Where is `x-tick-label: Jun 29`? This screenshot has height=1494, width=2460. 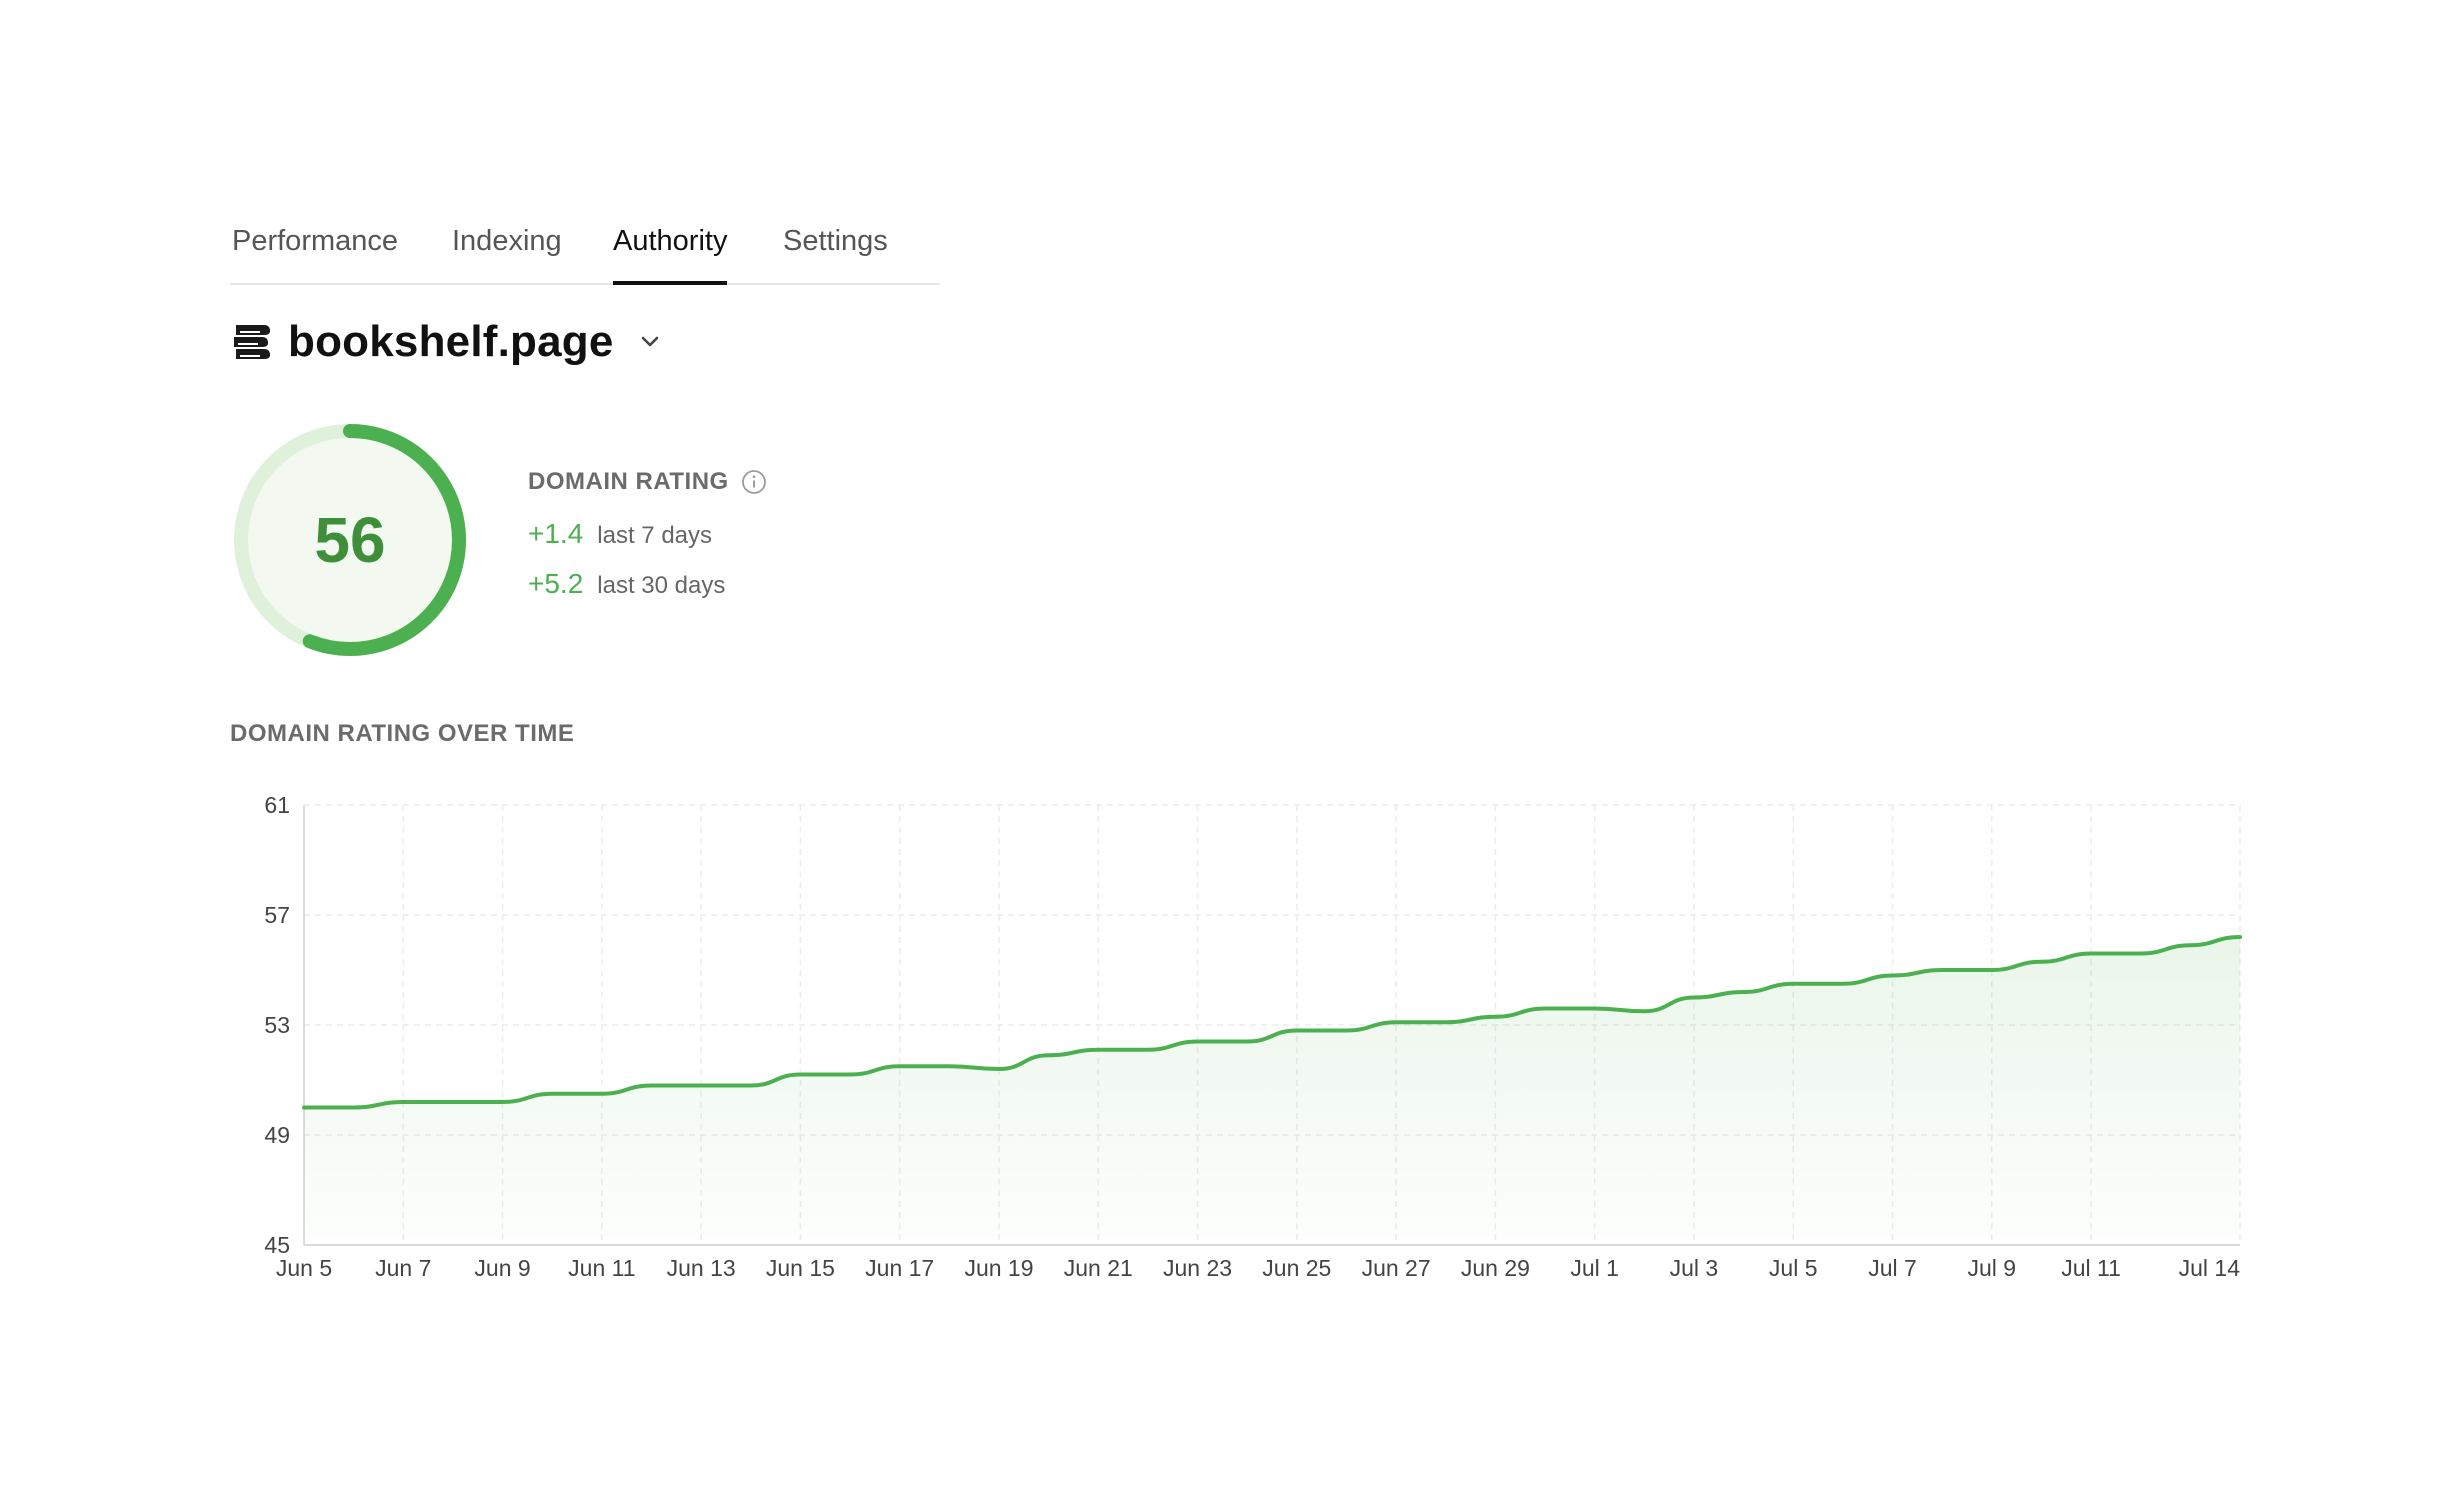 x-tick-label: Jun 29 is located at coordinates (1495, 1267).